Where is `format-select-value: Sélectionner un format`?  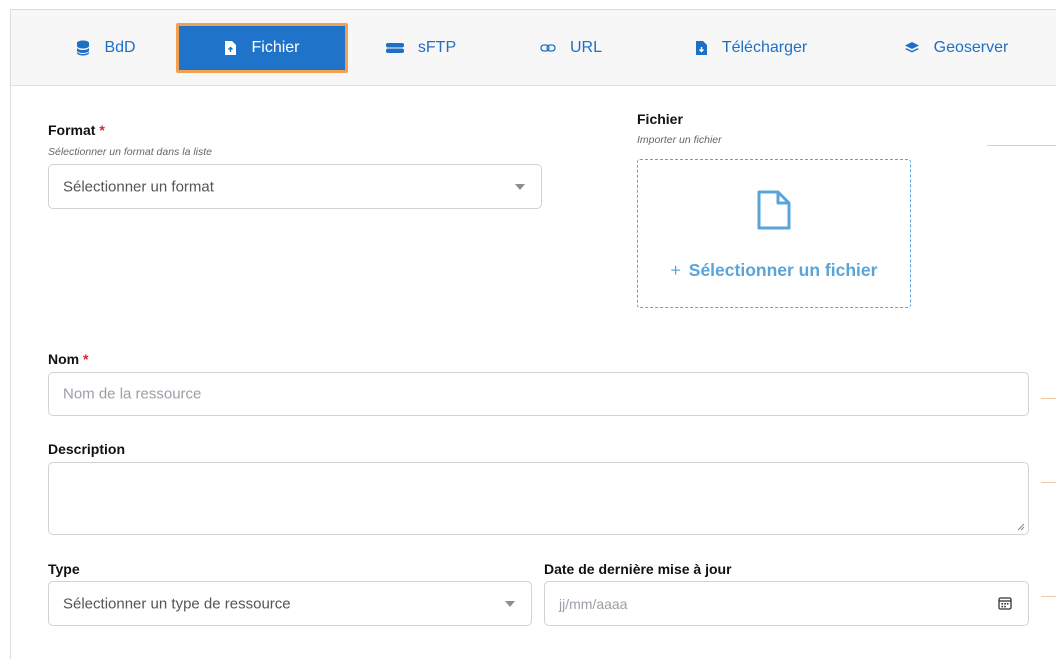
format-select-value: Sélectionner un format is located at coordinates (138, 186).